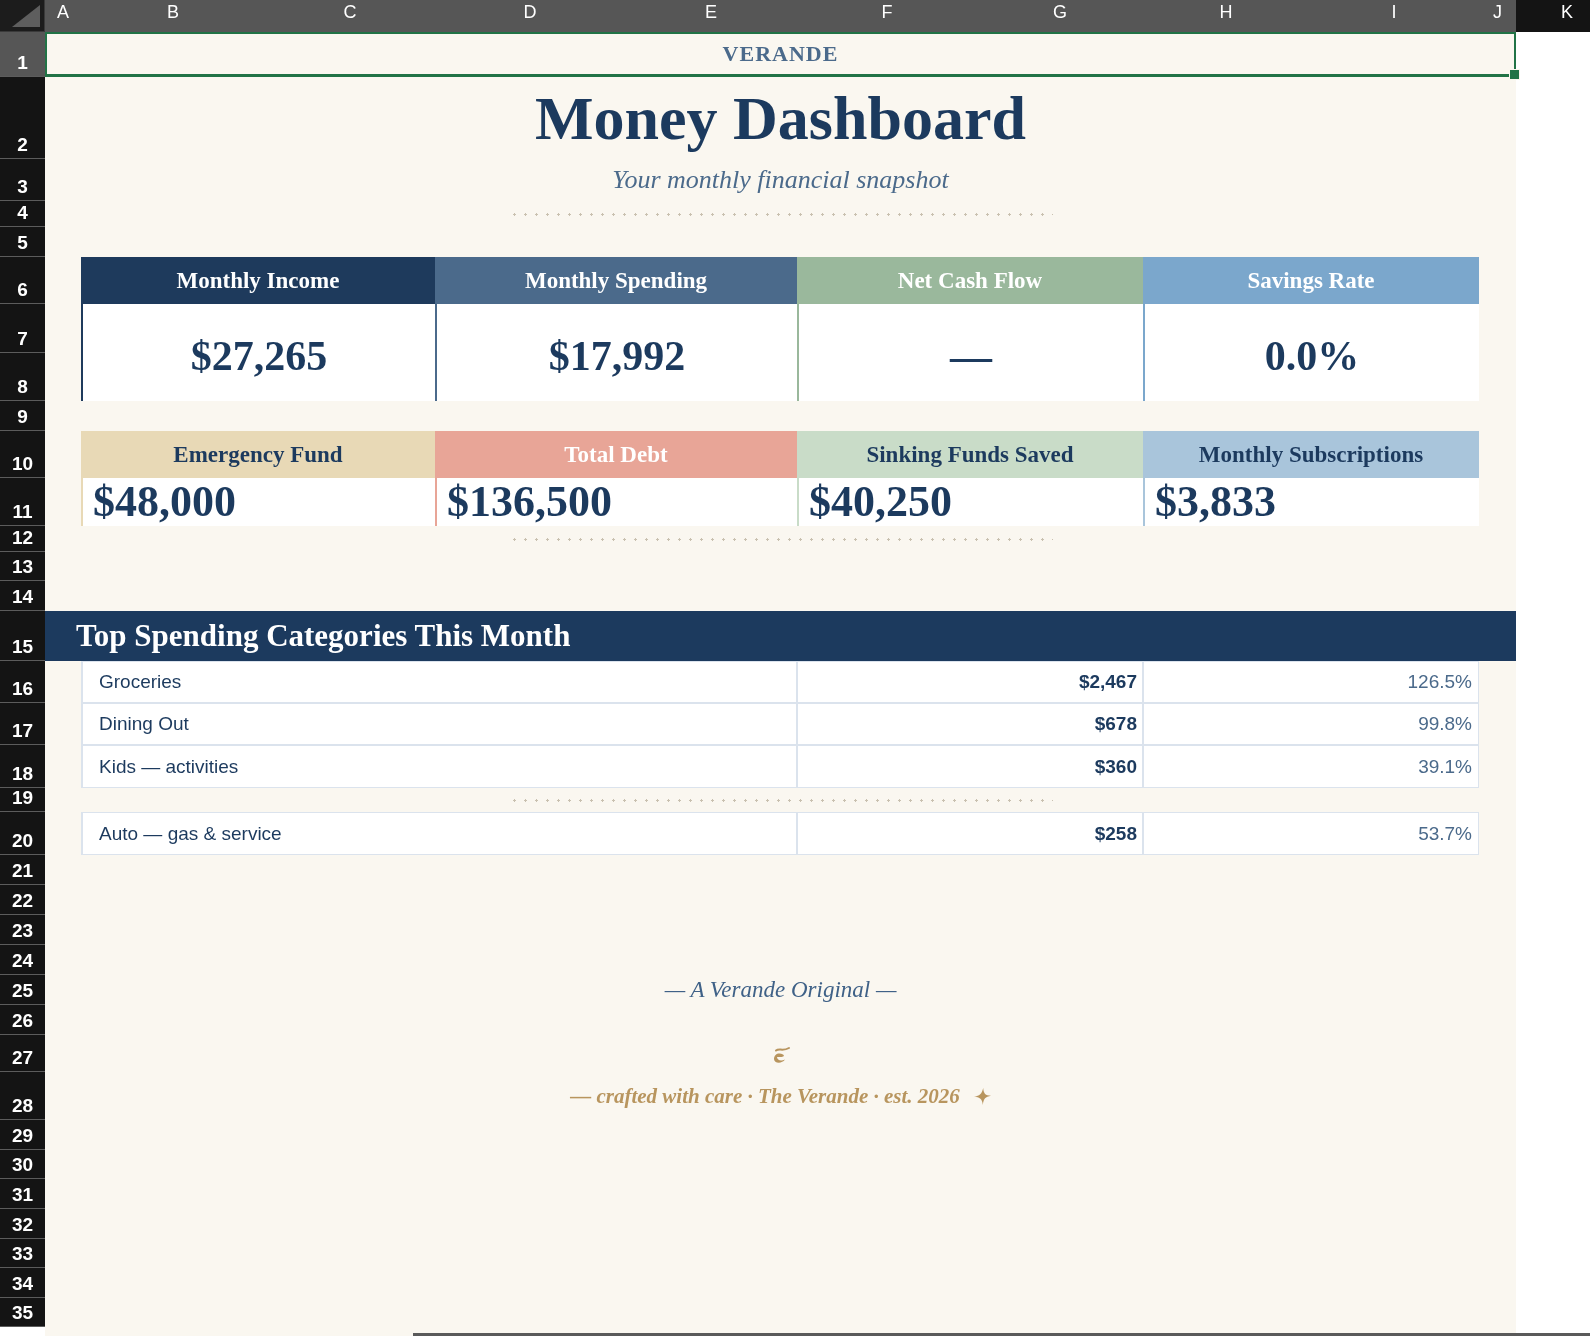 The height and width of the screenshot is (1336, 1590). I want to click on percent-cell: 126.5%, so click(1311, 682).